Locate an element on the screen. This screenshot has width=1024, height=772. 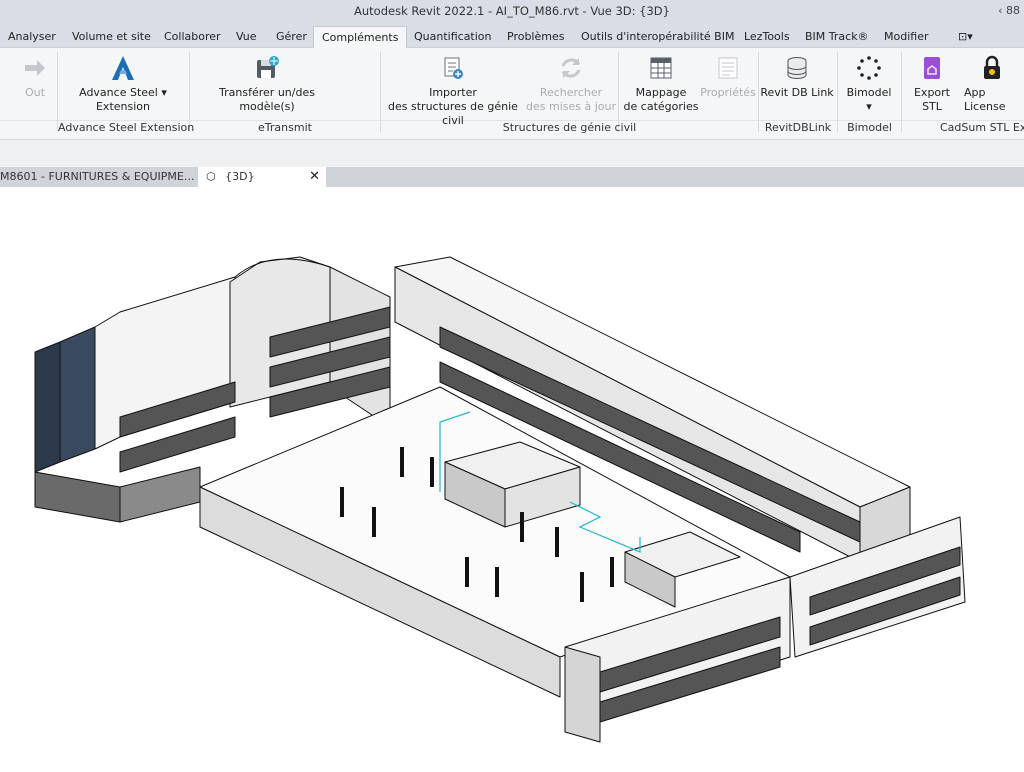
panel-label-bimodel: Bimodel is located at coordinates (869, 127).